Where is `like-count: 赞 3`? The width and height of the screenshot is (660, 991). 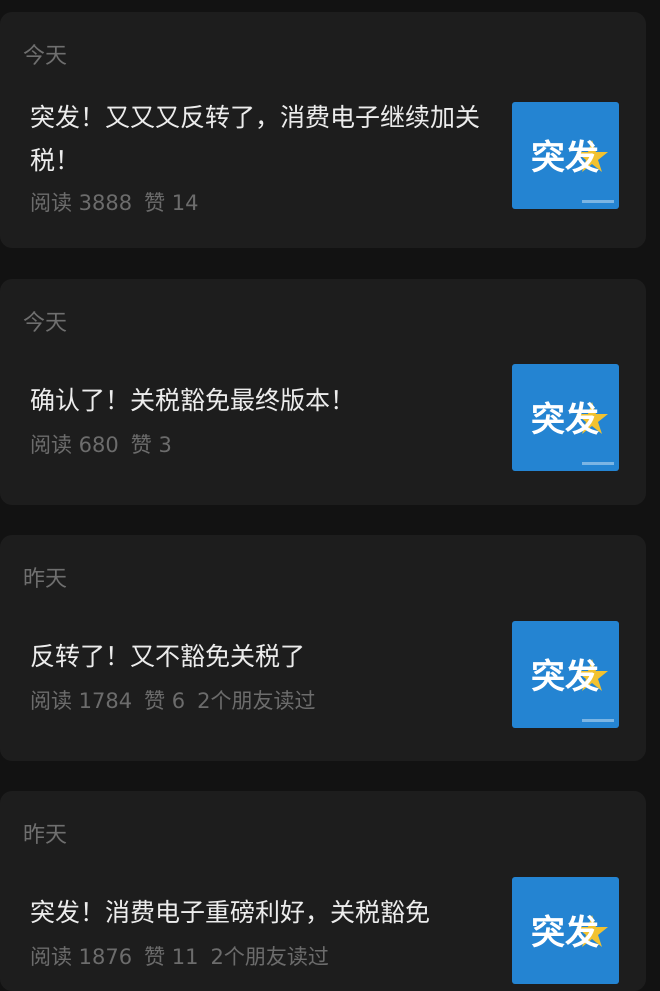
like-count: 赞 3 is located at coordinates (151, 445).